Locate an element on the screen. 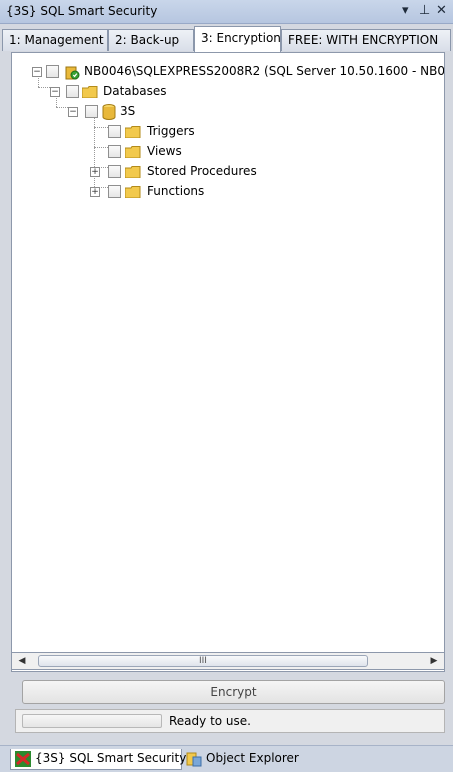 This screenshot has width=453, height=772. progress-bar is located at coordinates (92, 721).